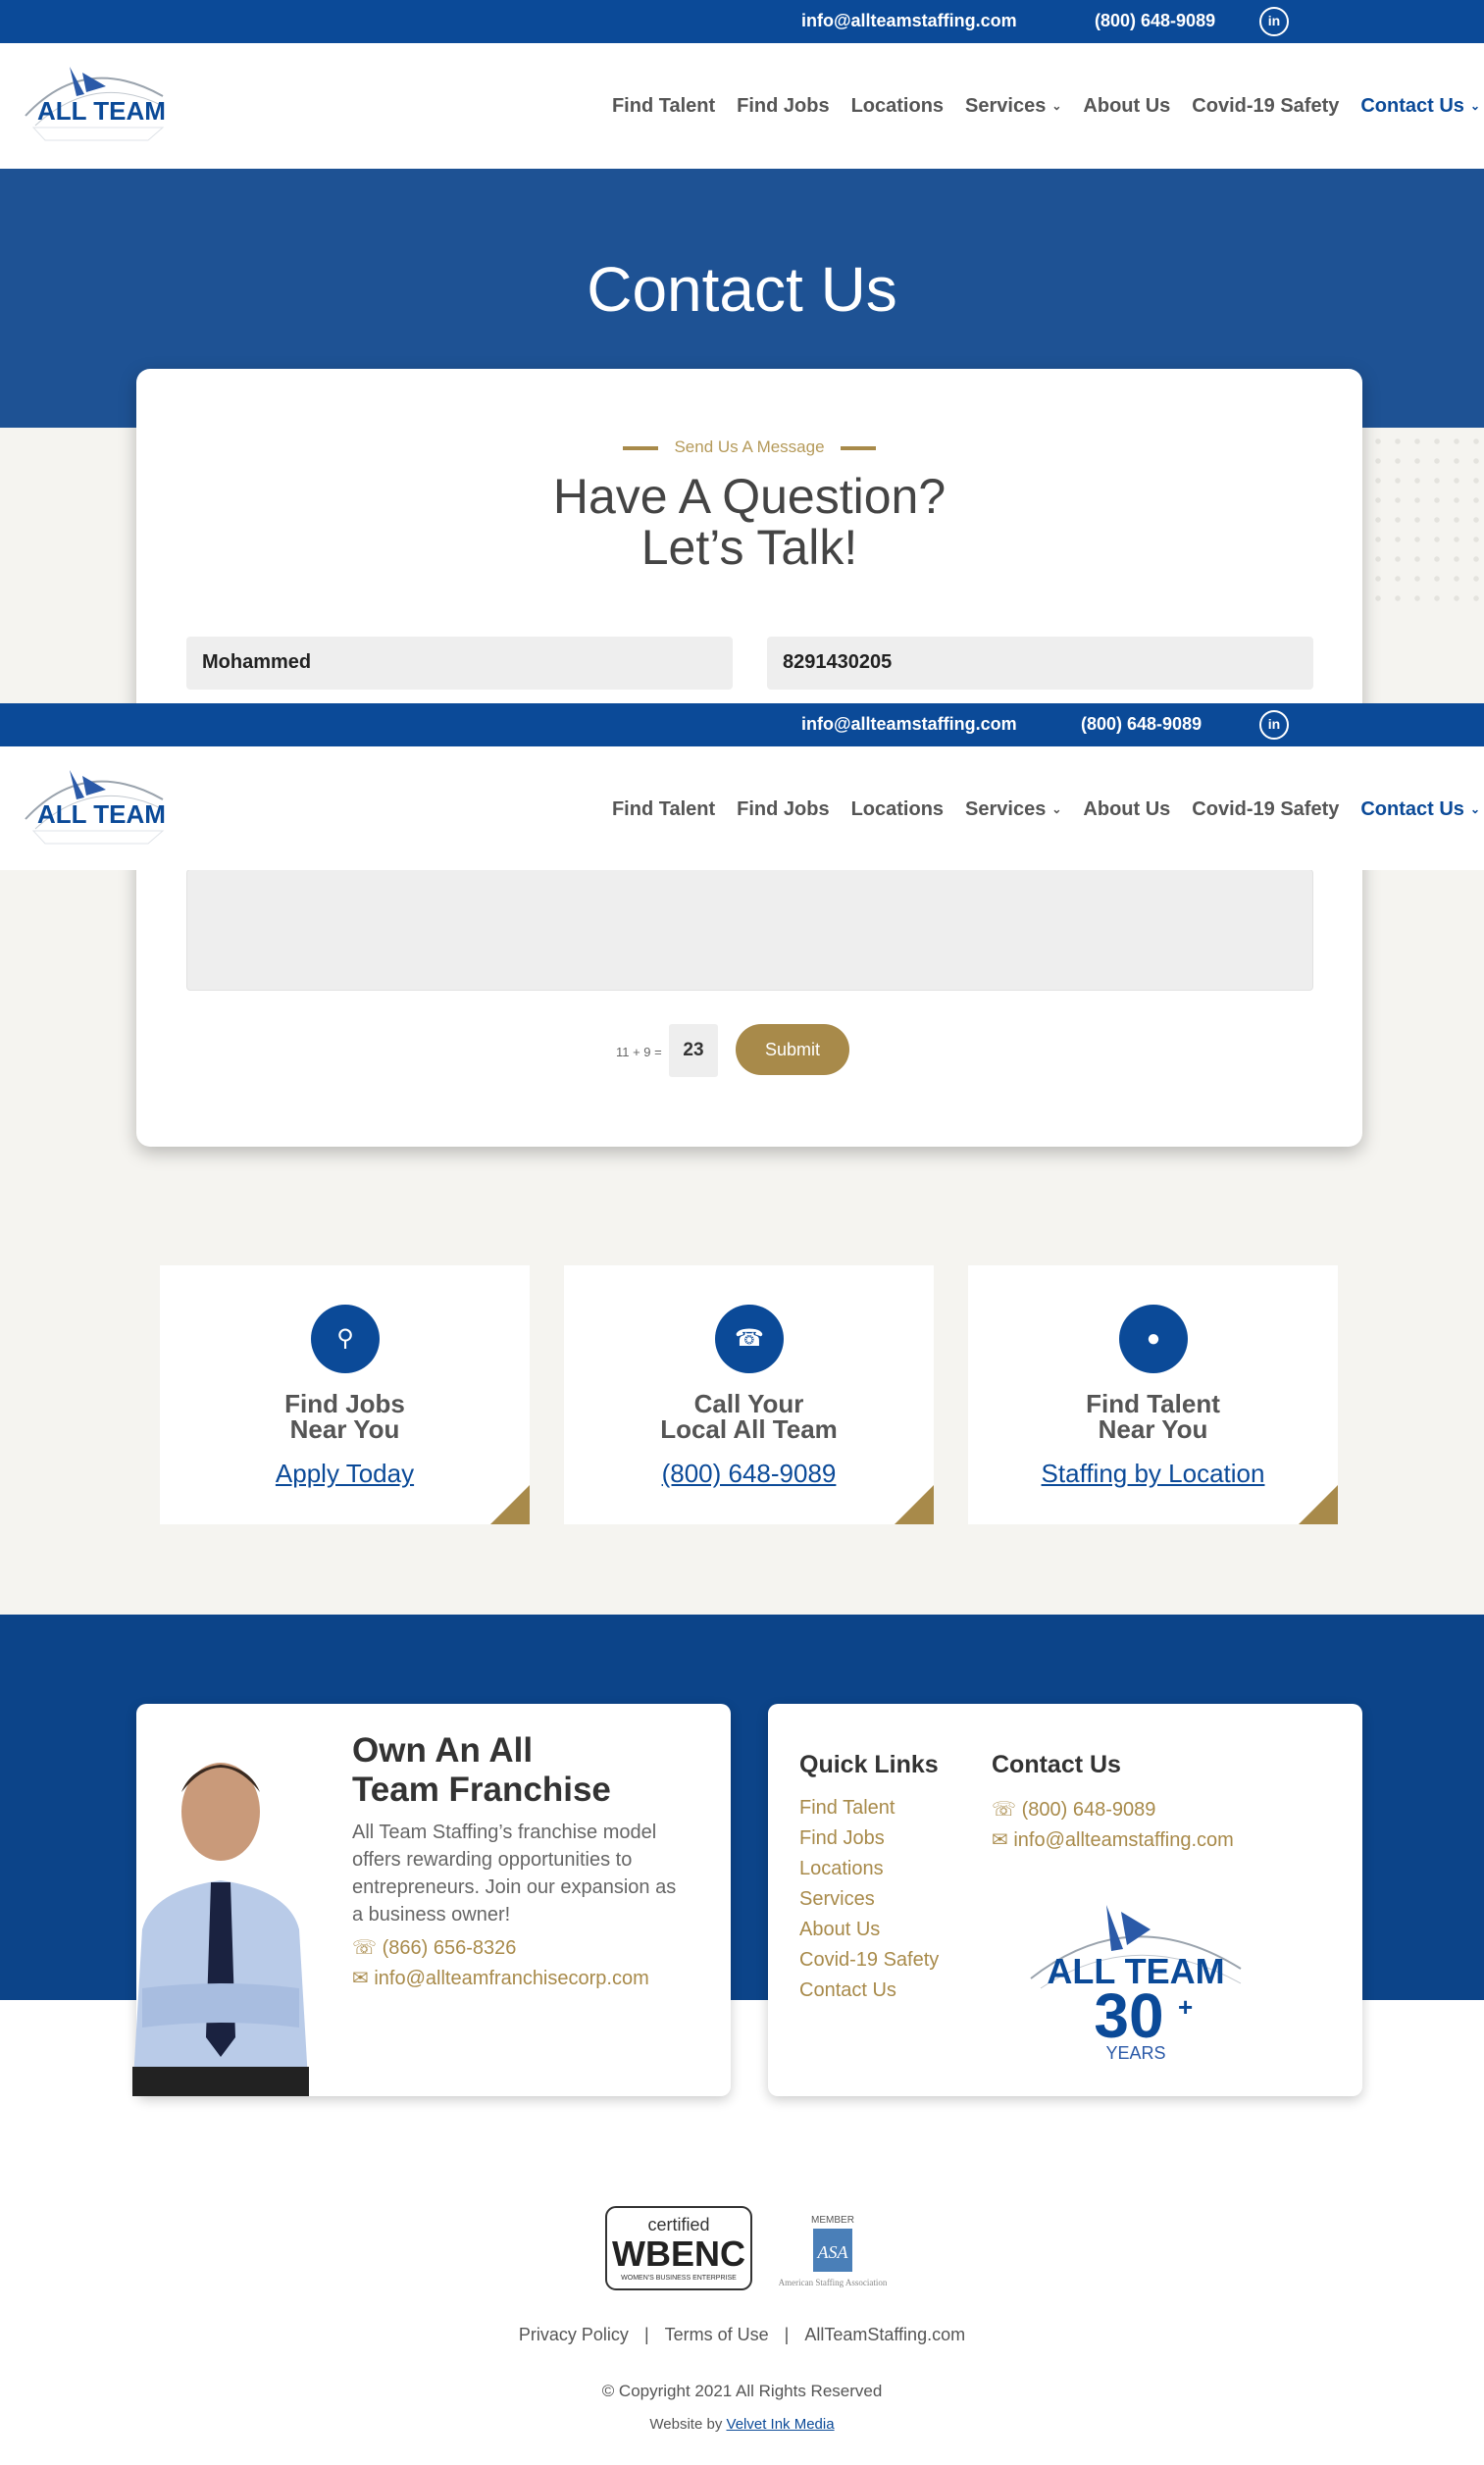 The width and height of the screenshot is (1484, 2465). What do you see at coordinates (460, 663) in the screenshot?
I see `name-field: Mohammed` at bounding box center [460, 663].